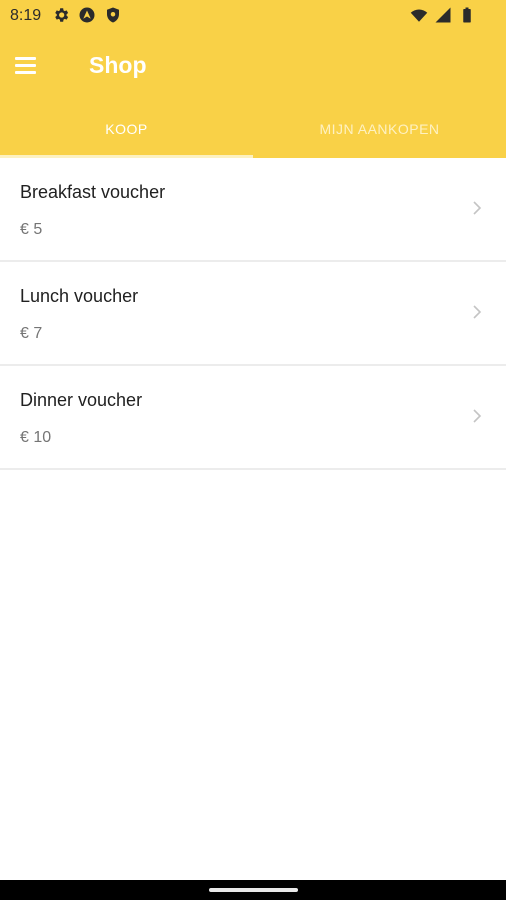  I want to click on signal-icon, so click(443, 15).